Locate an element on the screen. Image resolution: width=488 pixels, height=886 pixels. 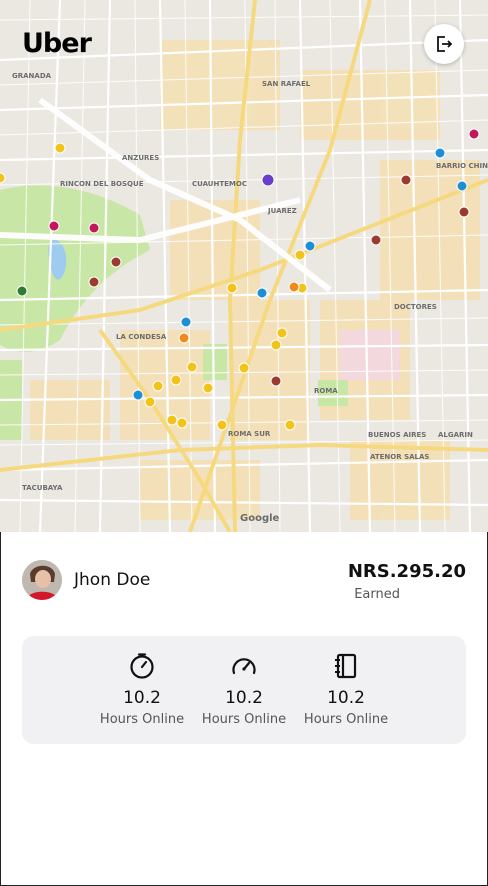
map-label: ATENOR SALAS is located at coordinates (399, 457).